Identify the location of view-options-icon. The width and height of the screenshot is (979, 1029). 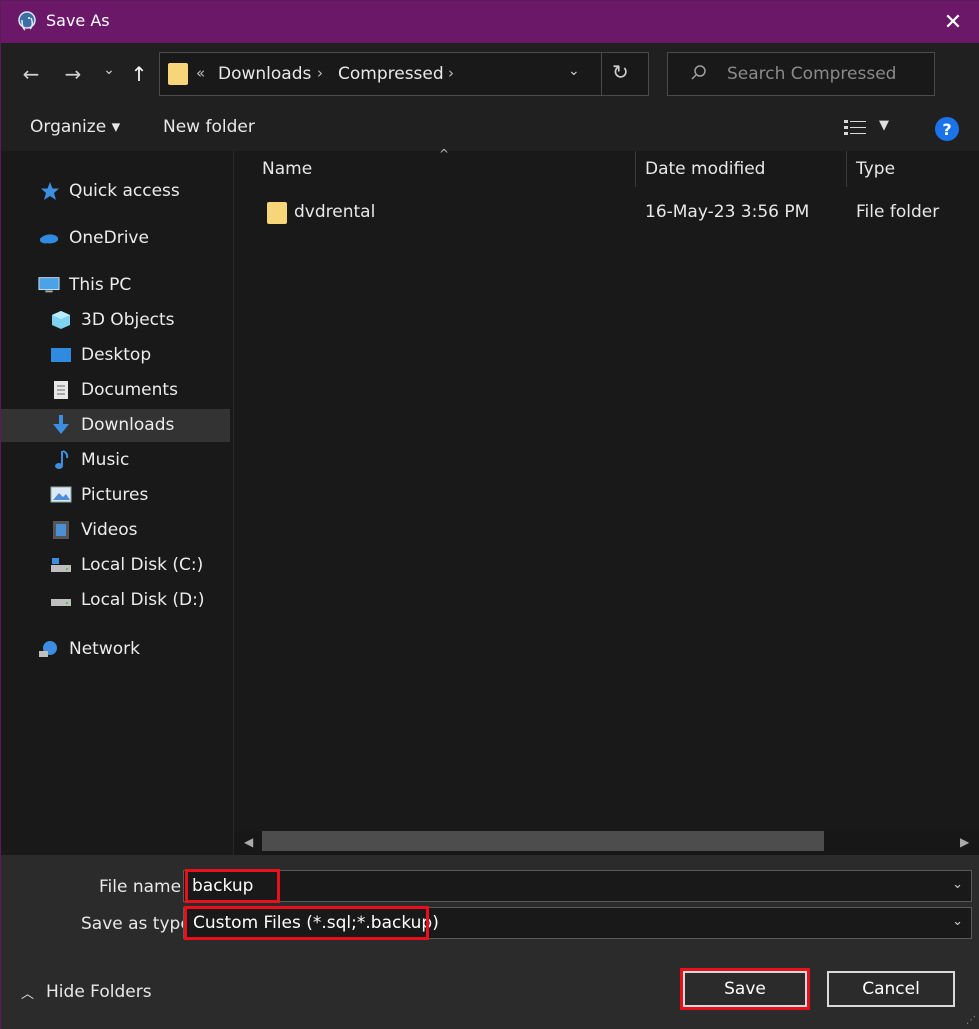
(856, 128).